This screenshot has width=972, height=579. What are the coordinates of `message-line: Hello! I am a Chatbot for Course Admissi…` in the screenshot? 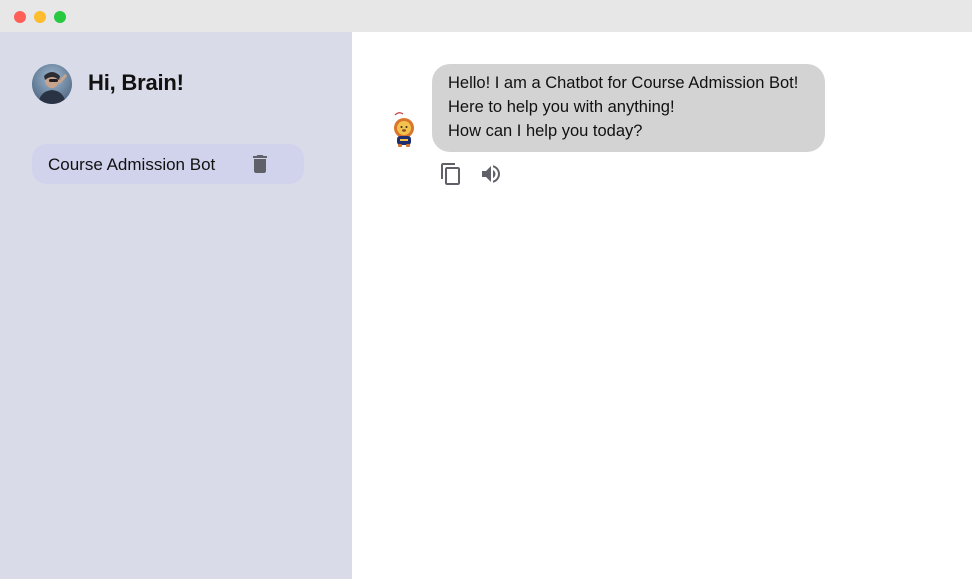 It's located at (623, 83).